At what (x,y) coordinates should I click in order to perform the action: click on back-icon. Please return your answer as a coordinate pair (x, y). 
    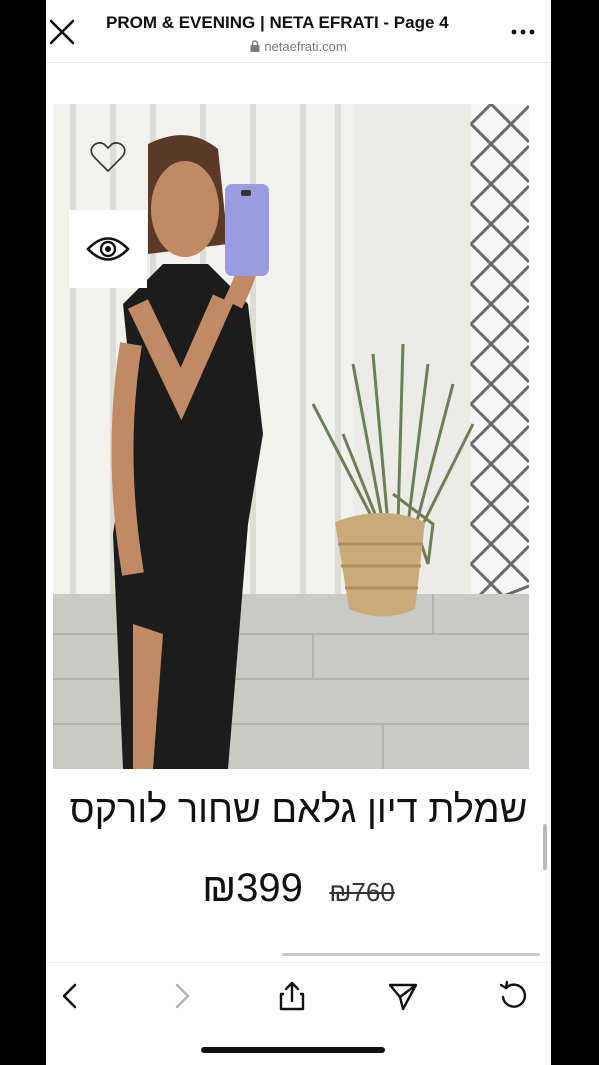
    Looking at the image, I should click on (69, 996).